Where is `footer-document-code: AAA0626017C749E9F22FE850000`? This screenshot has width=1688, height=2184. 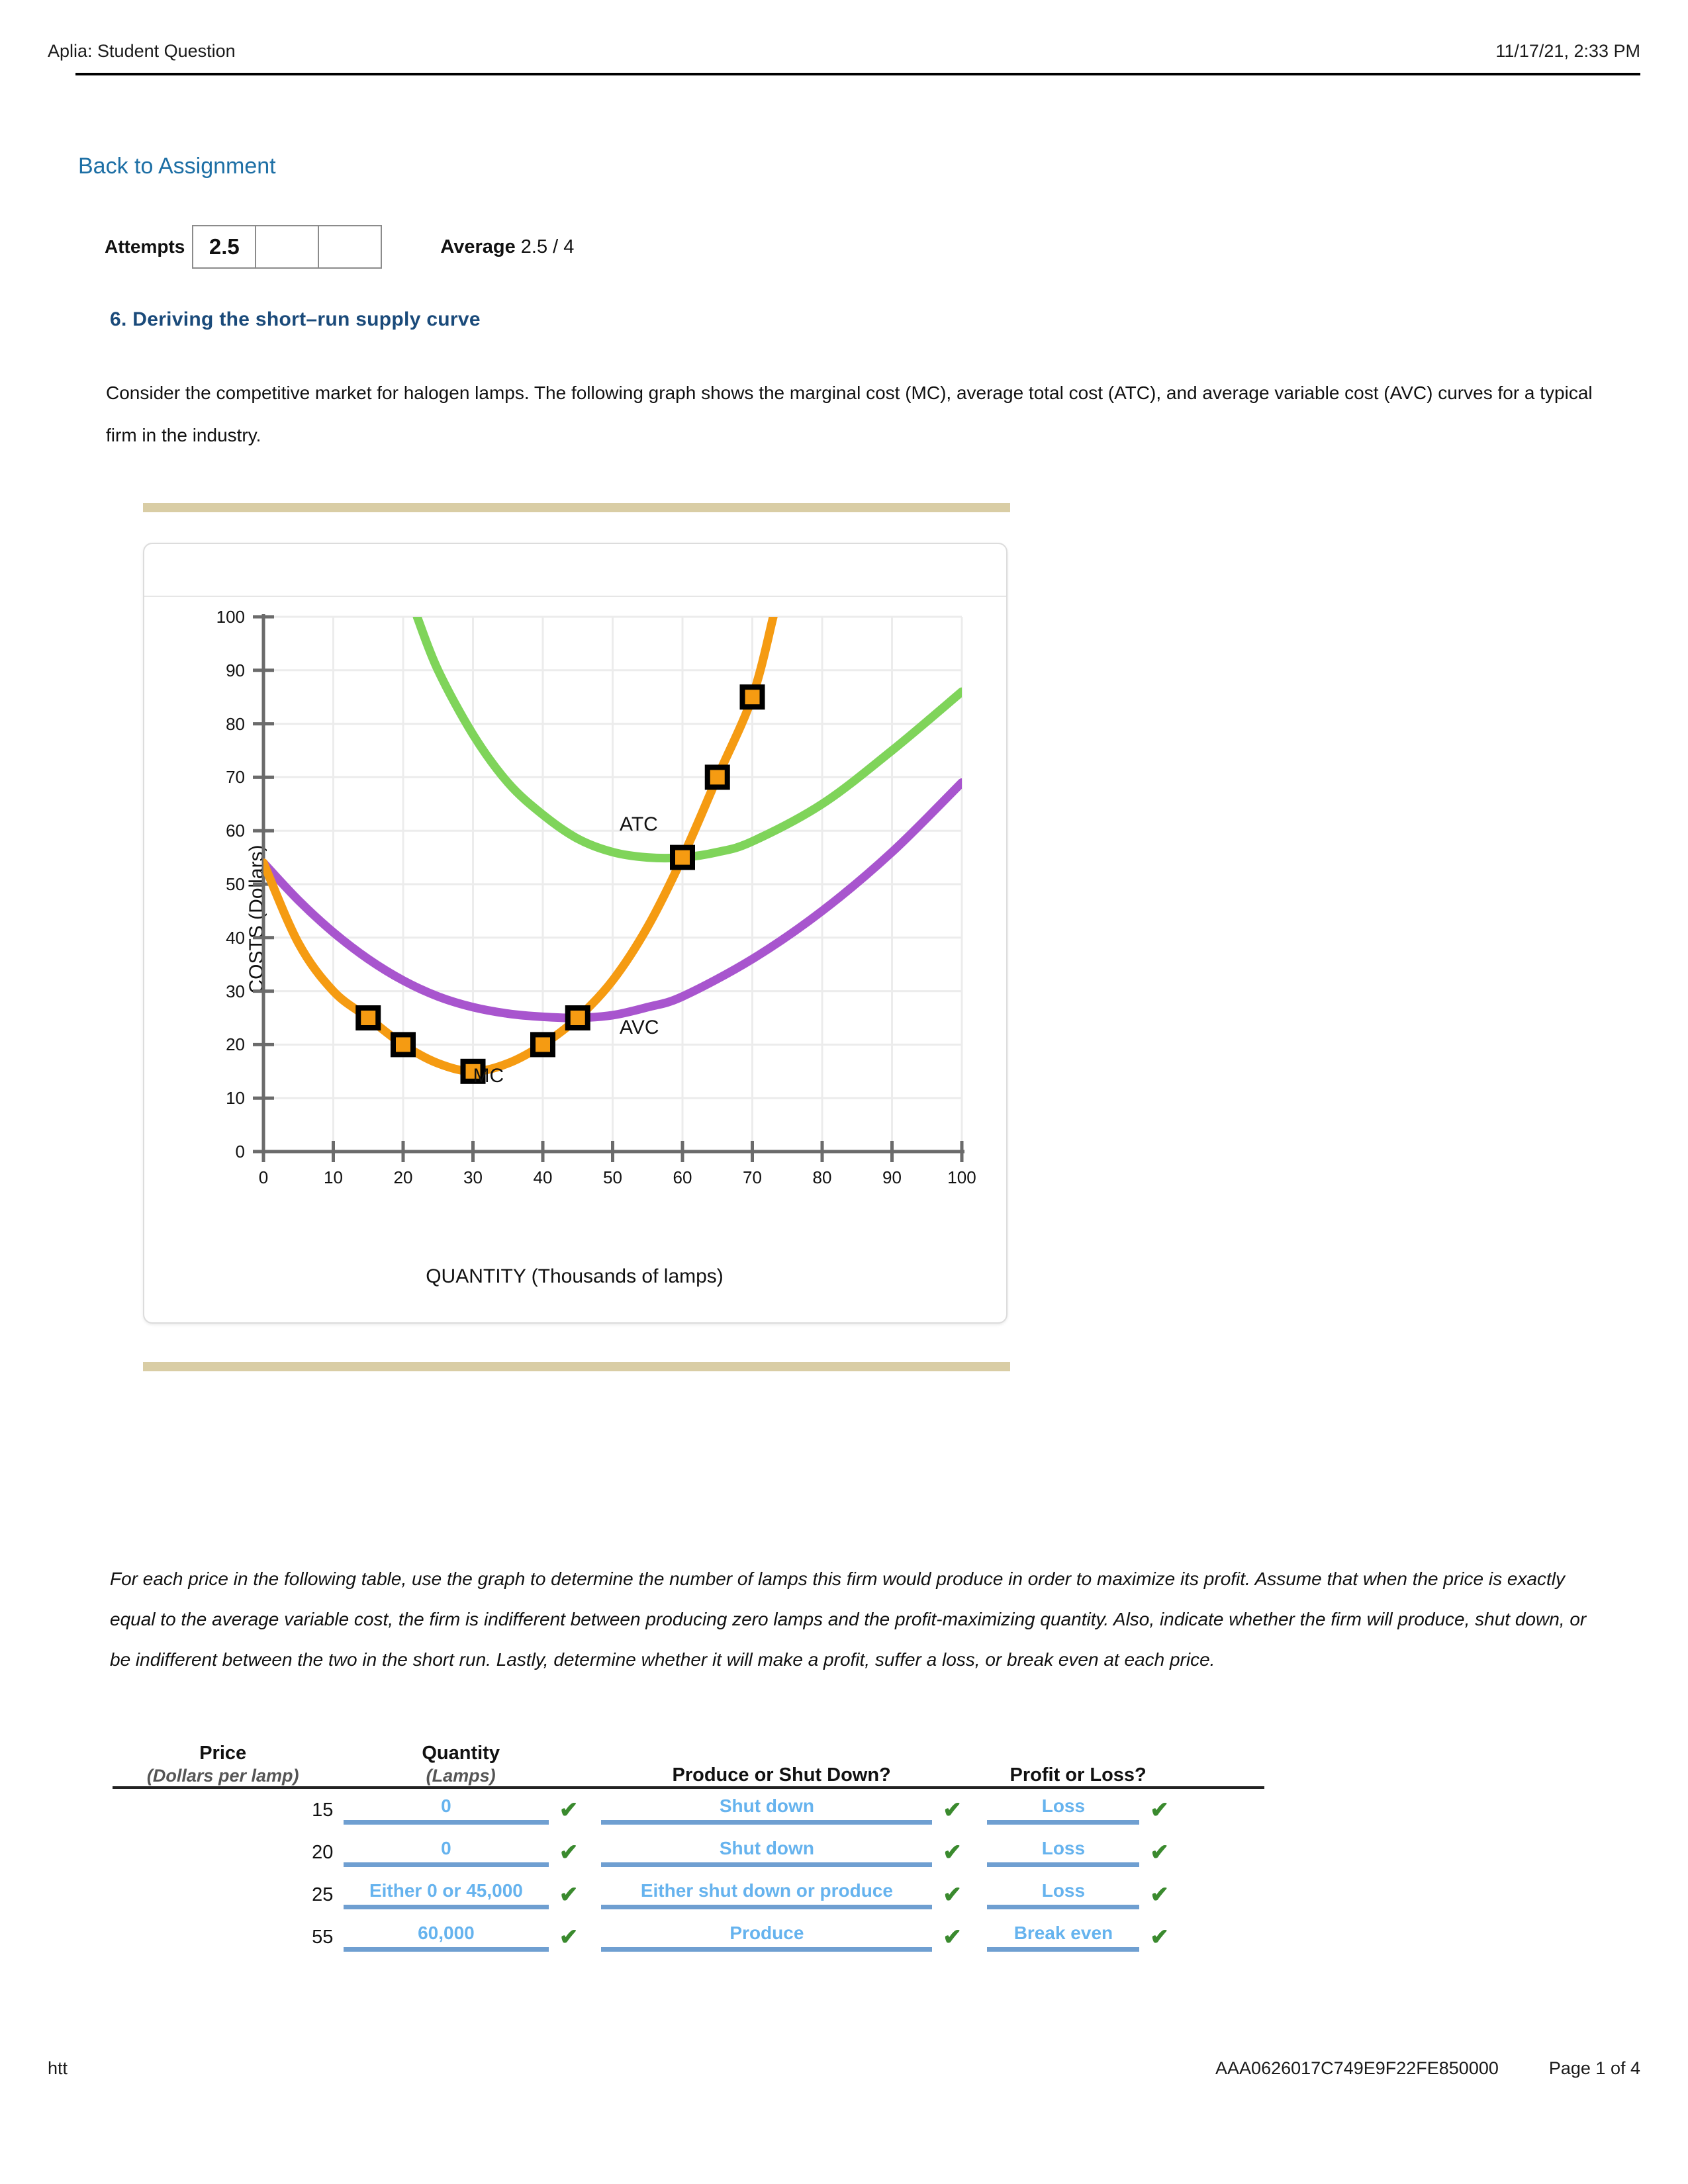 footer-document-code: AAA0626017C749E9F22FE850000 is located at coordinates (1357, 2068).